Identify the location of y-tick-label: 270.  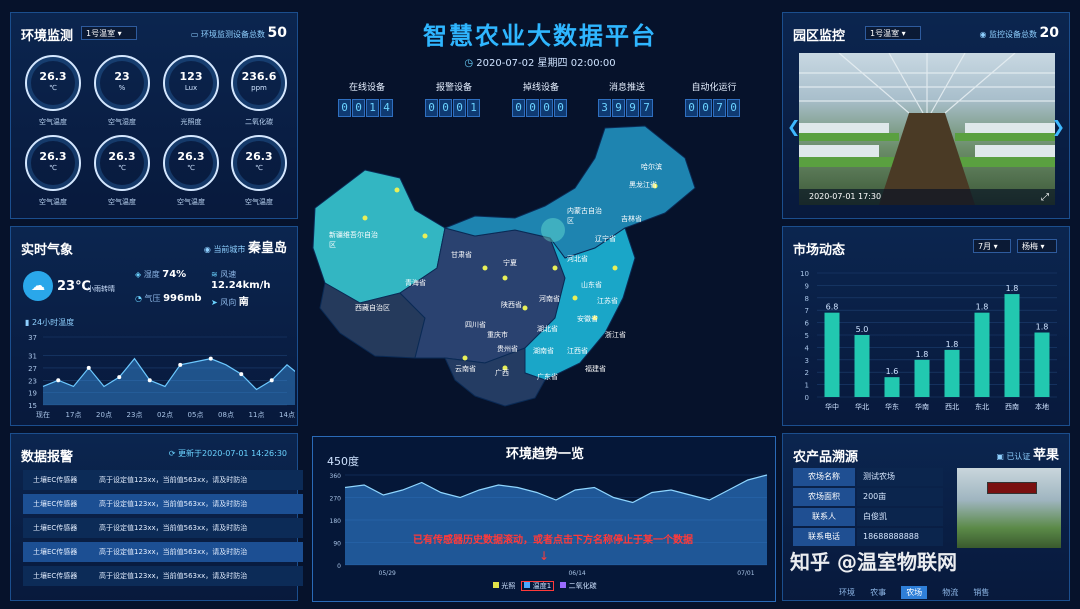
(336, 499).